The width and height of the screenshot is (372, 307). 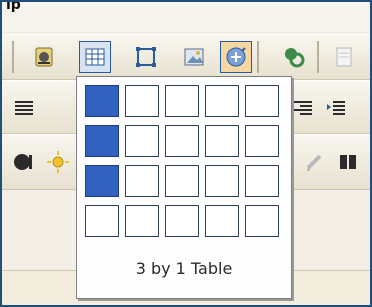 I want to click on indent-icon, so click(x=336, y=107).